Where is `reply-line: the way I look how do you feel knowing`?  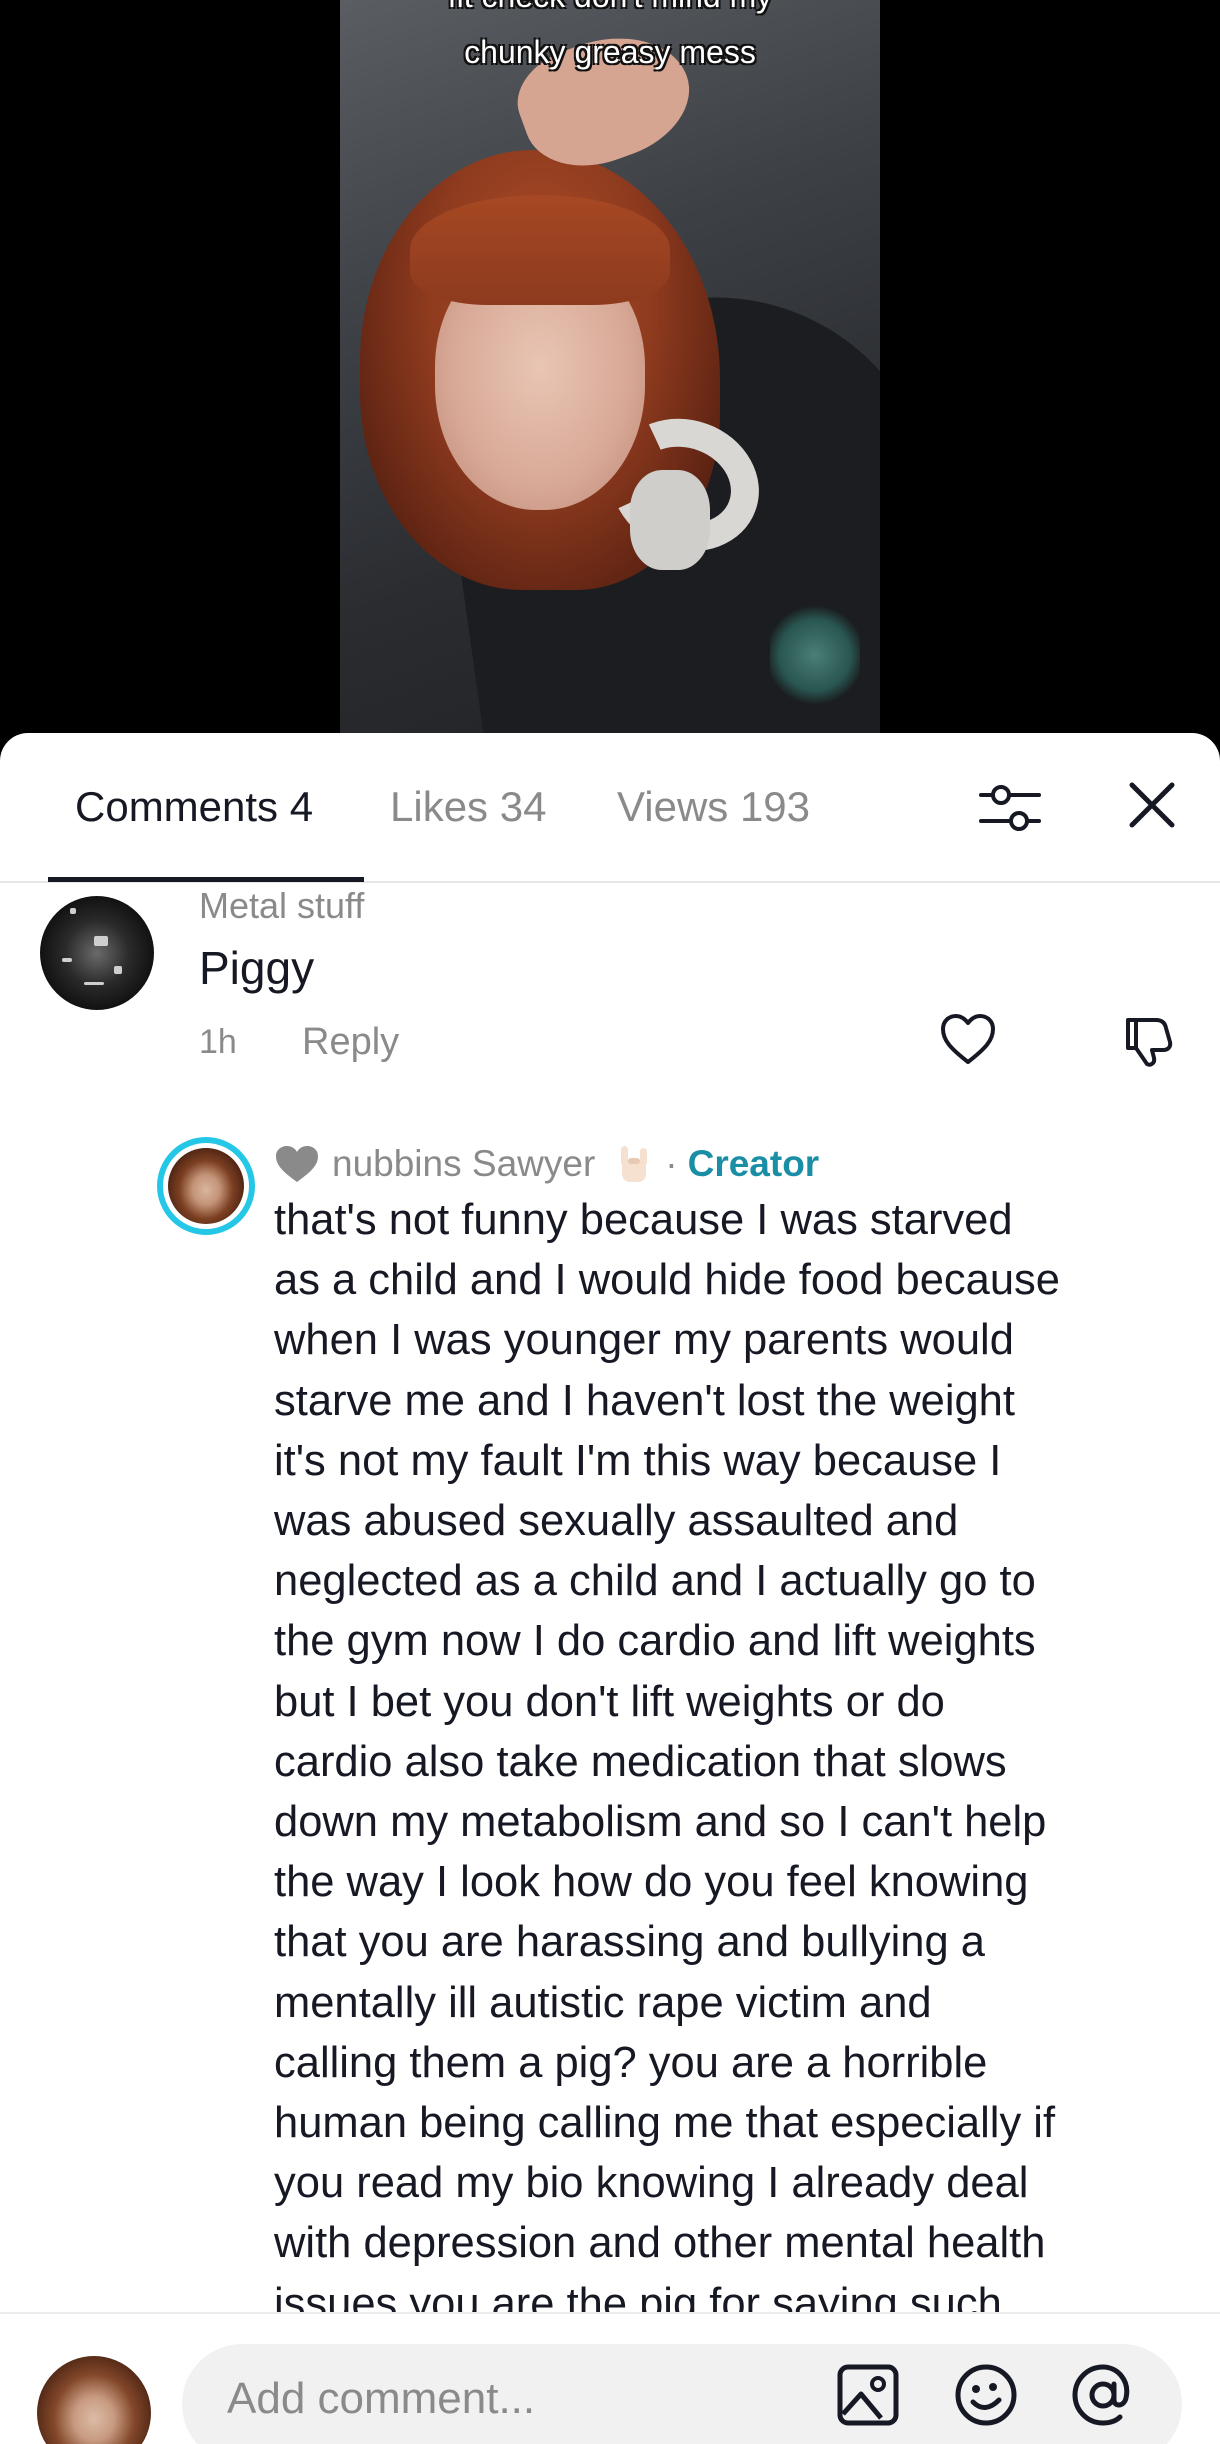
reply-line: the way I look how do you feel knowing is located at coordinates (651, 1882).